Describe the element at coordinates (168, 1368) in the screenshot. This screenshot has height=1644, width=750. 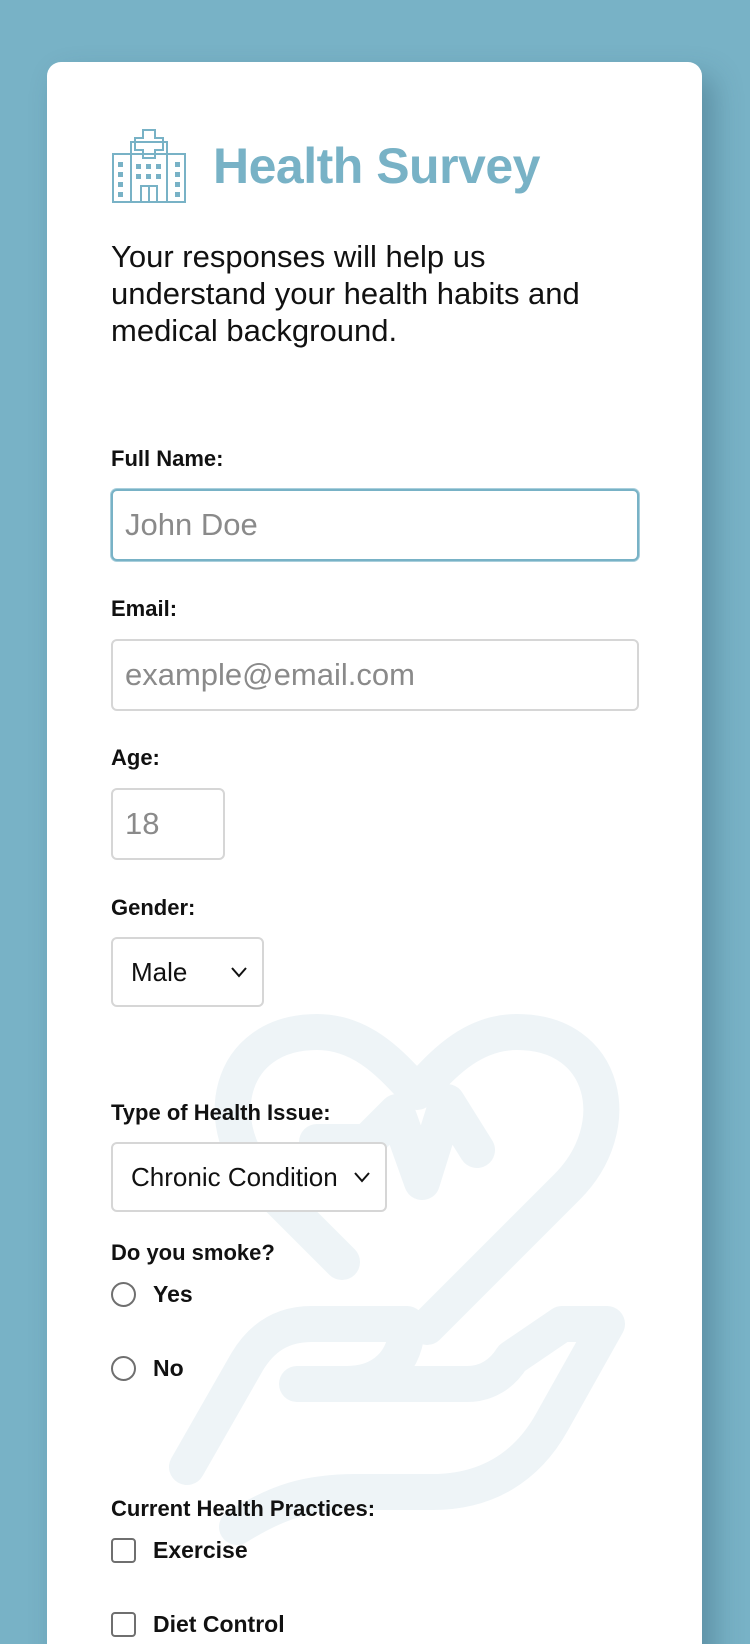
I see `smoke-option-label: No` at that location.